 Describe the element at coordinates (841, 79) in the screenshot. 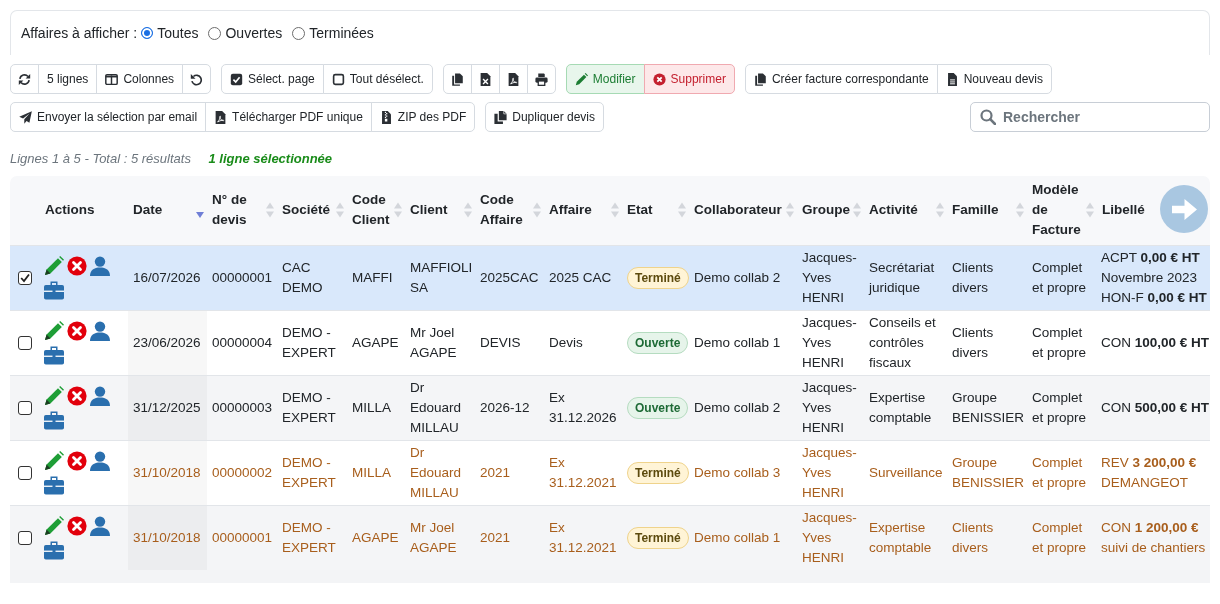

I see `toolbar-button: Créer facture correspondante` at that location.